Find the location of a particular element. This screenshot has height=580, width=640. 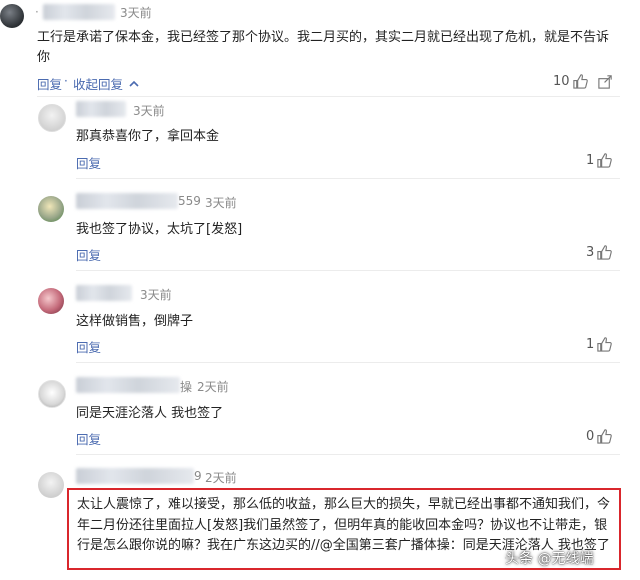

share-icon is located at coordinates (605, 81).